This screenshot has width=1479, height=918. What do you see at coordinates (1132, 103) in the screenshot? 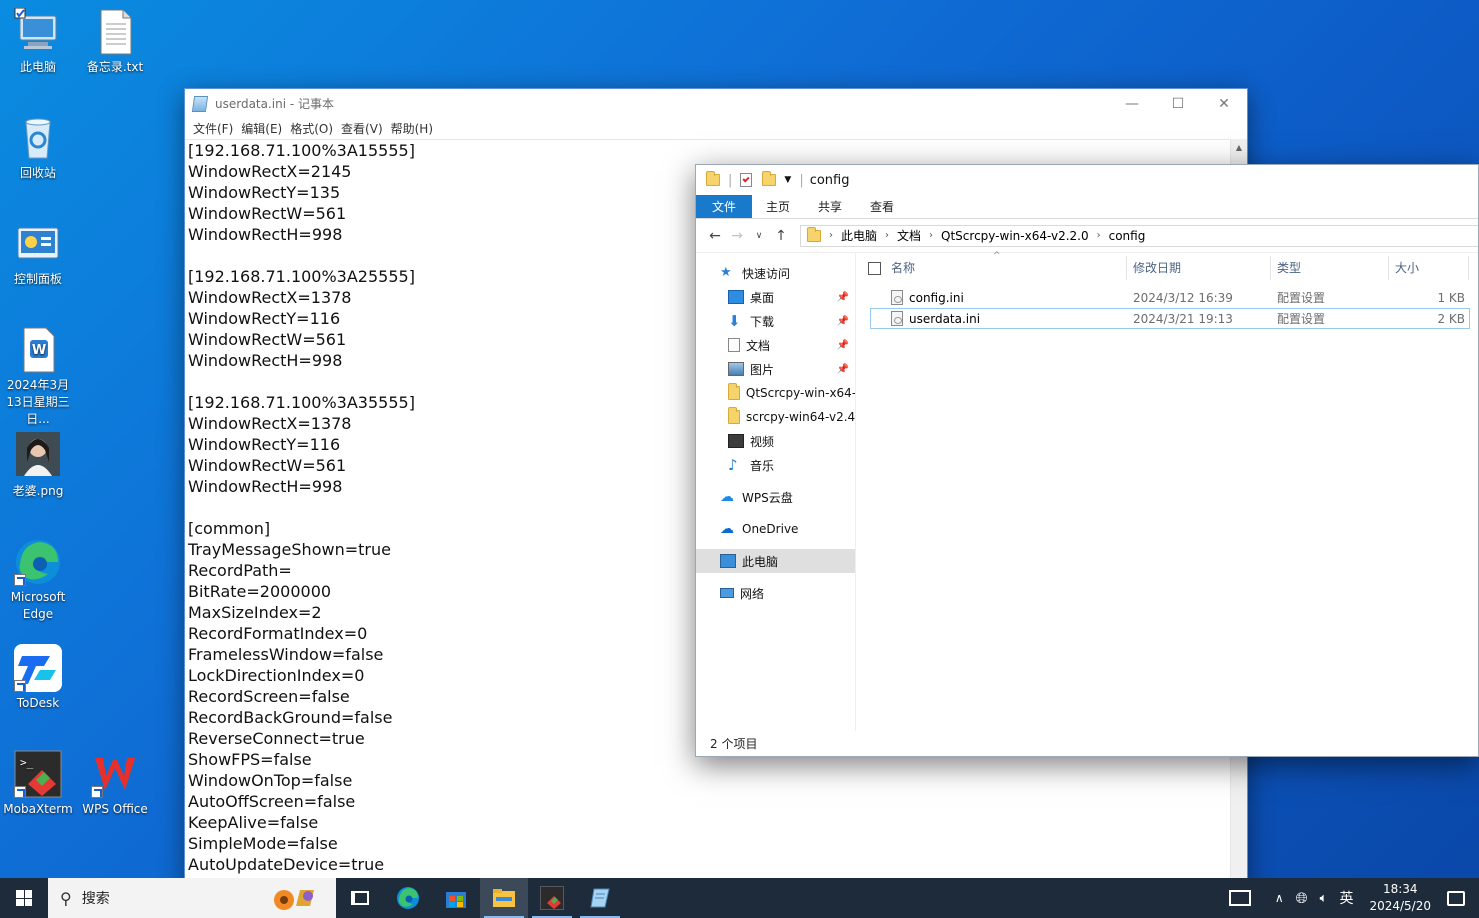
I see `minimize-button: —` at bounding box center [1132, 103].